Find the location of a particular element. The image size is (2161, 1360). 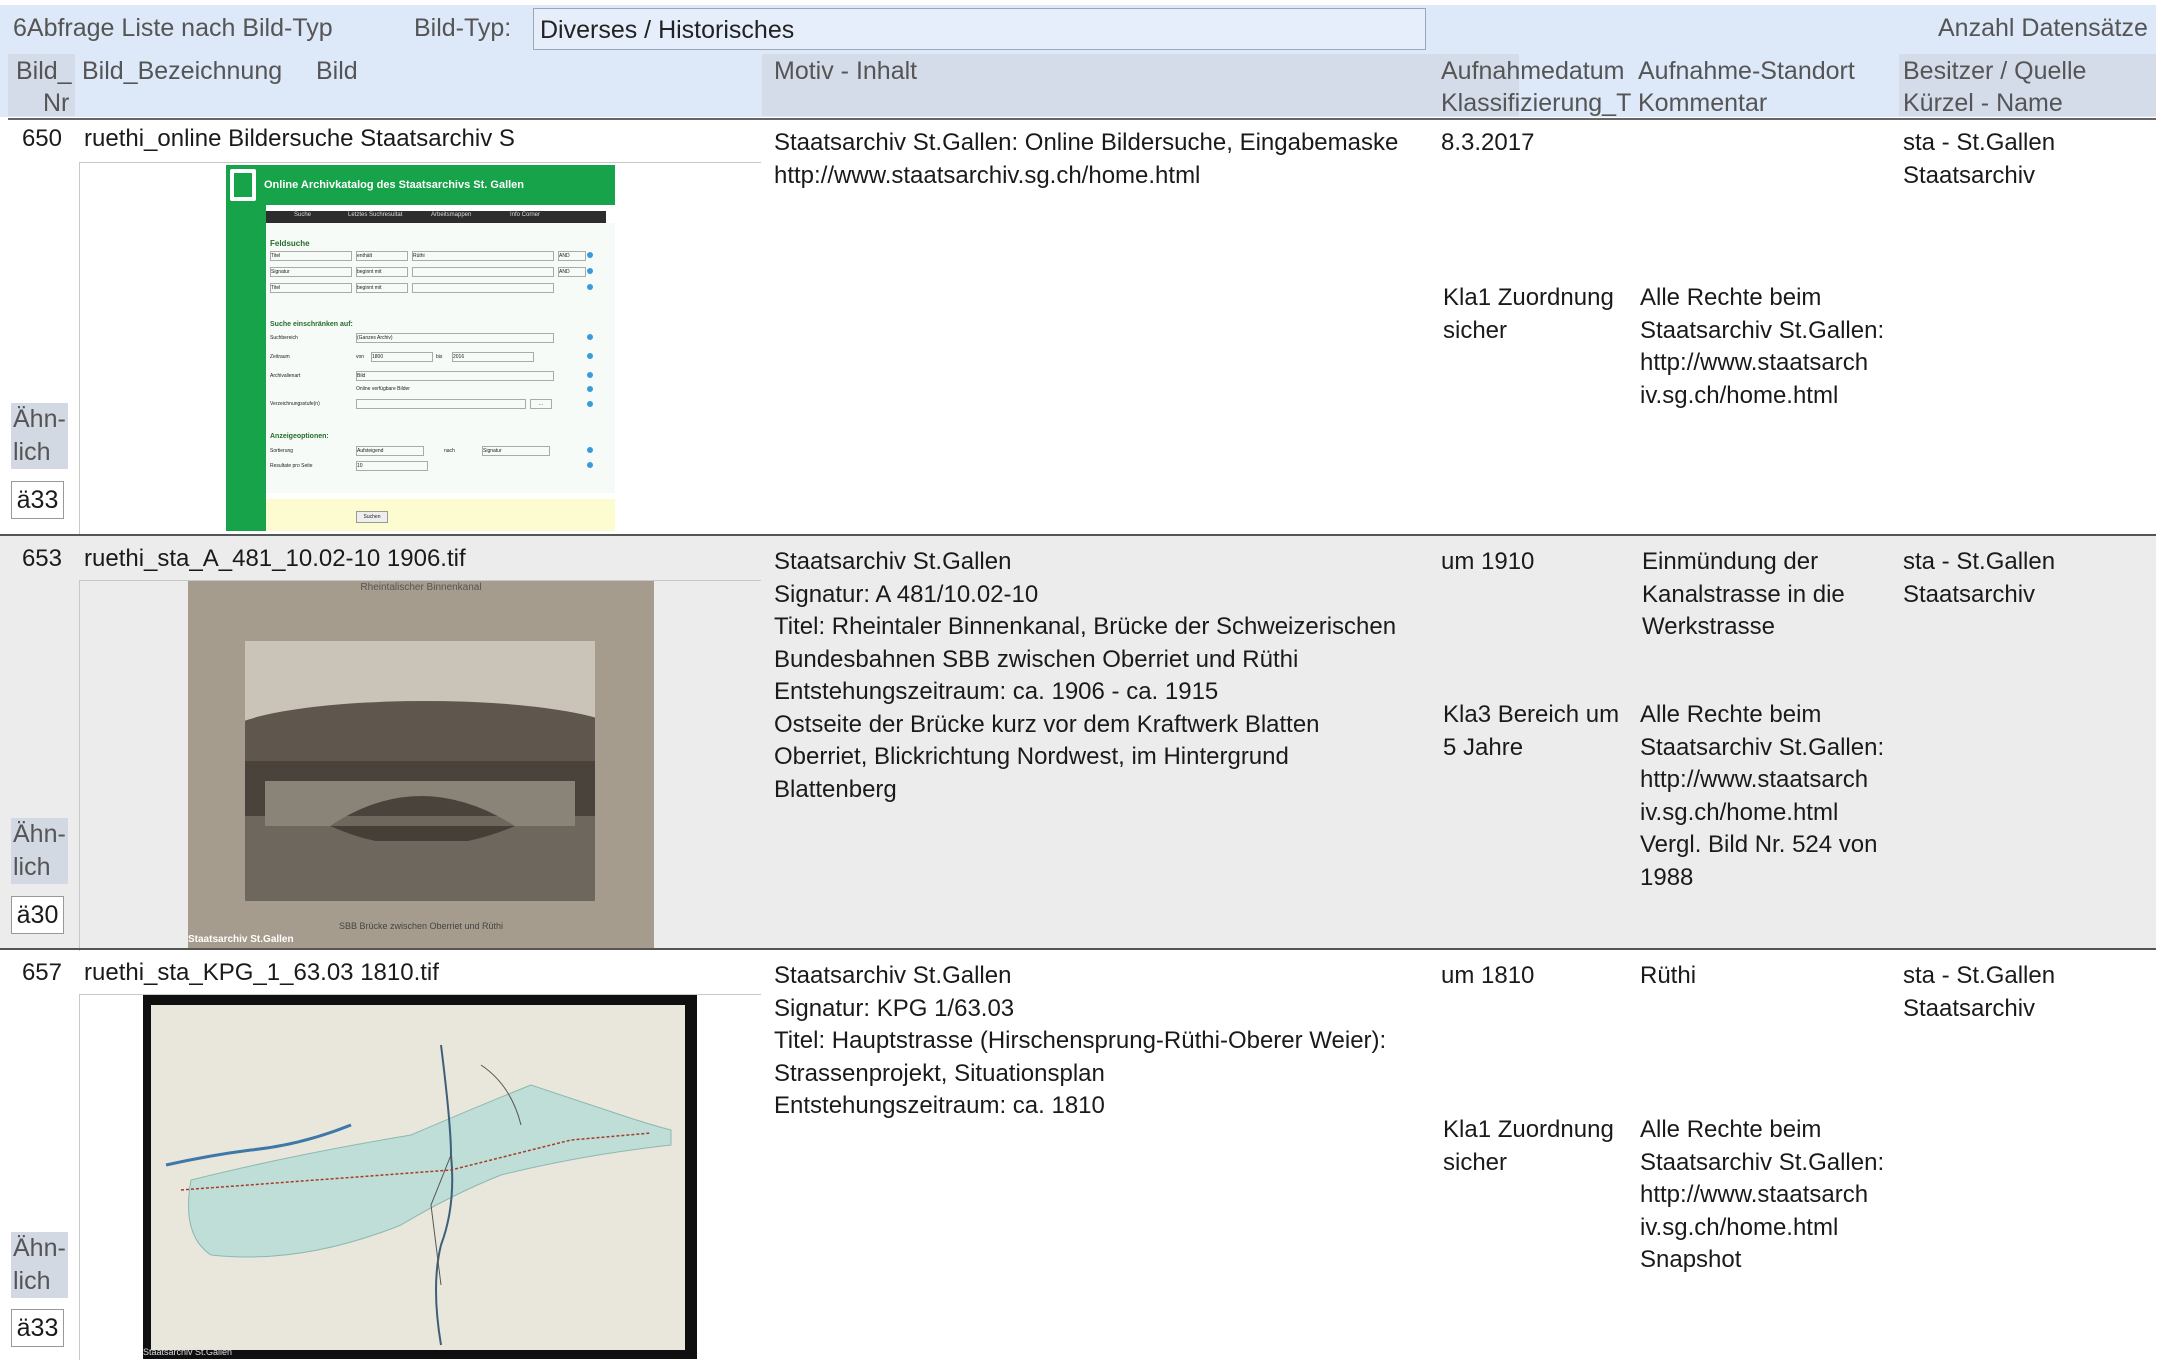

col-header-motiv: Motiv - Inhalt is located at coordinates (845, 71).